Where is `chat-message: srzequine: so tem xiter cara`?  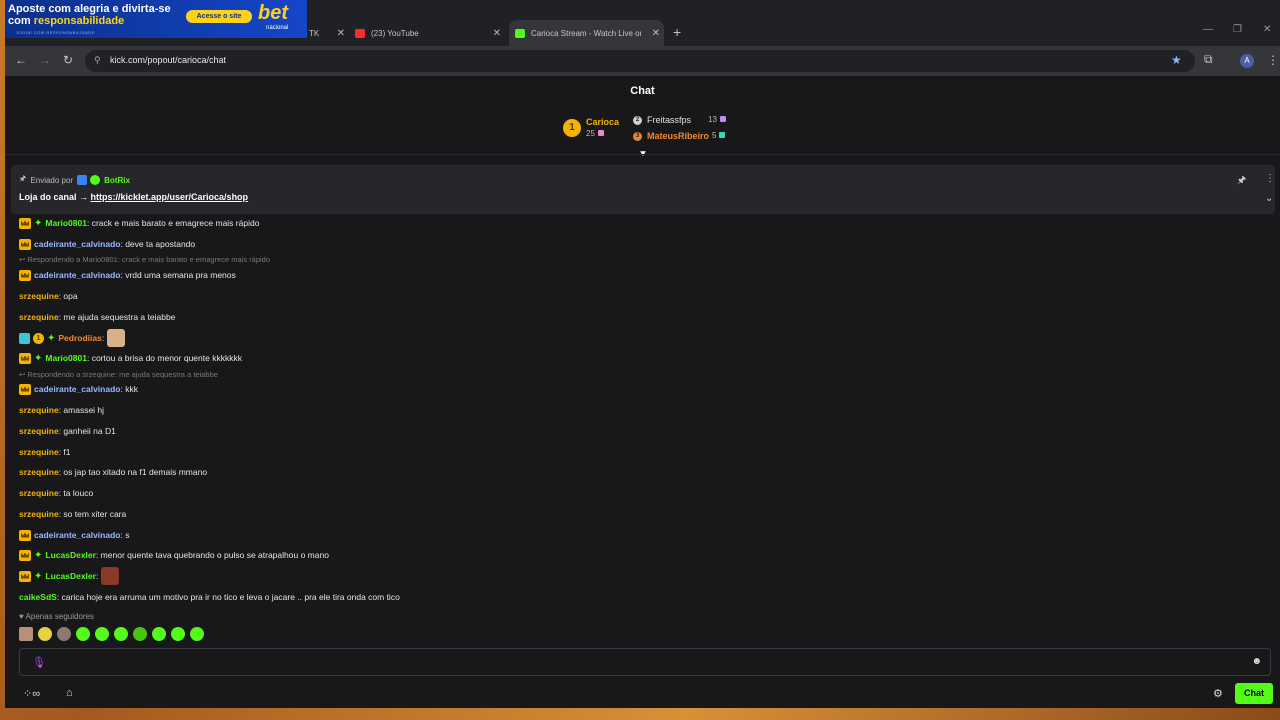 chat-message: srzequine: so tem xiter cara is located at coordinates (72, 514).